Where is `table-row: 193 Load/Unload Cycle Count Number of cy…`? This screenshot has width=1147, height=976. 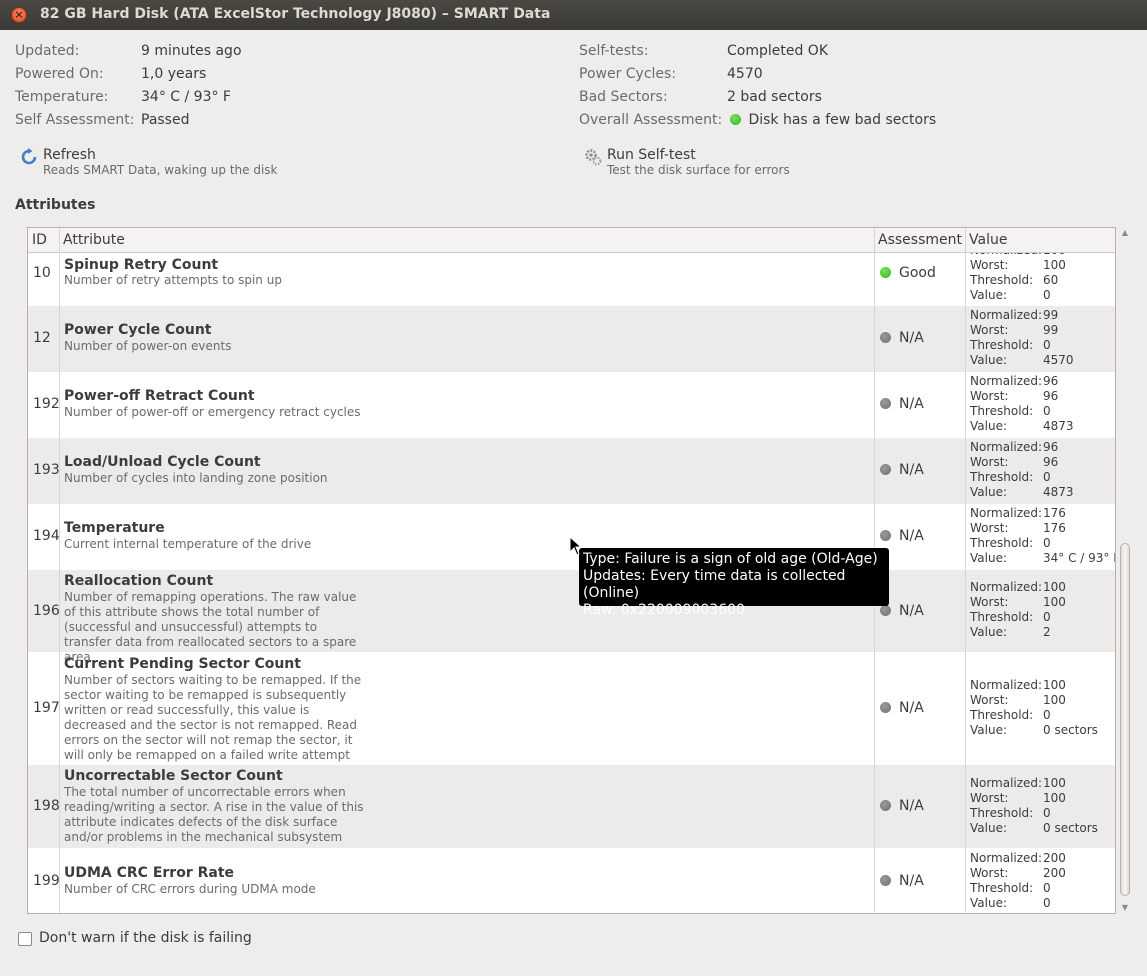
table-row: 193 Load/Unload Cycle Count Number of cy… is located at coordinates (571, 471).